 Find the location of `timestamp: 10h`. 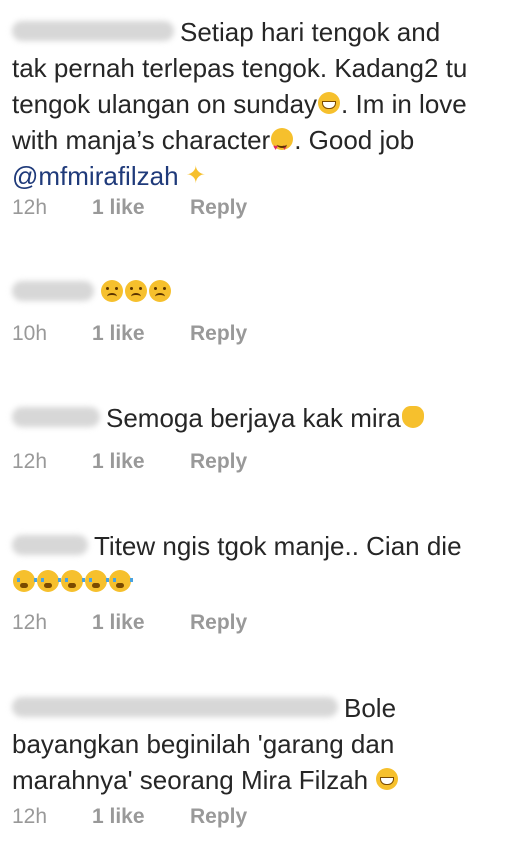

timestamp: 10h is located at coordinates (30, 333).